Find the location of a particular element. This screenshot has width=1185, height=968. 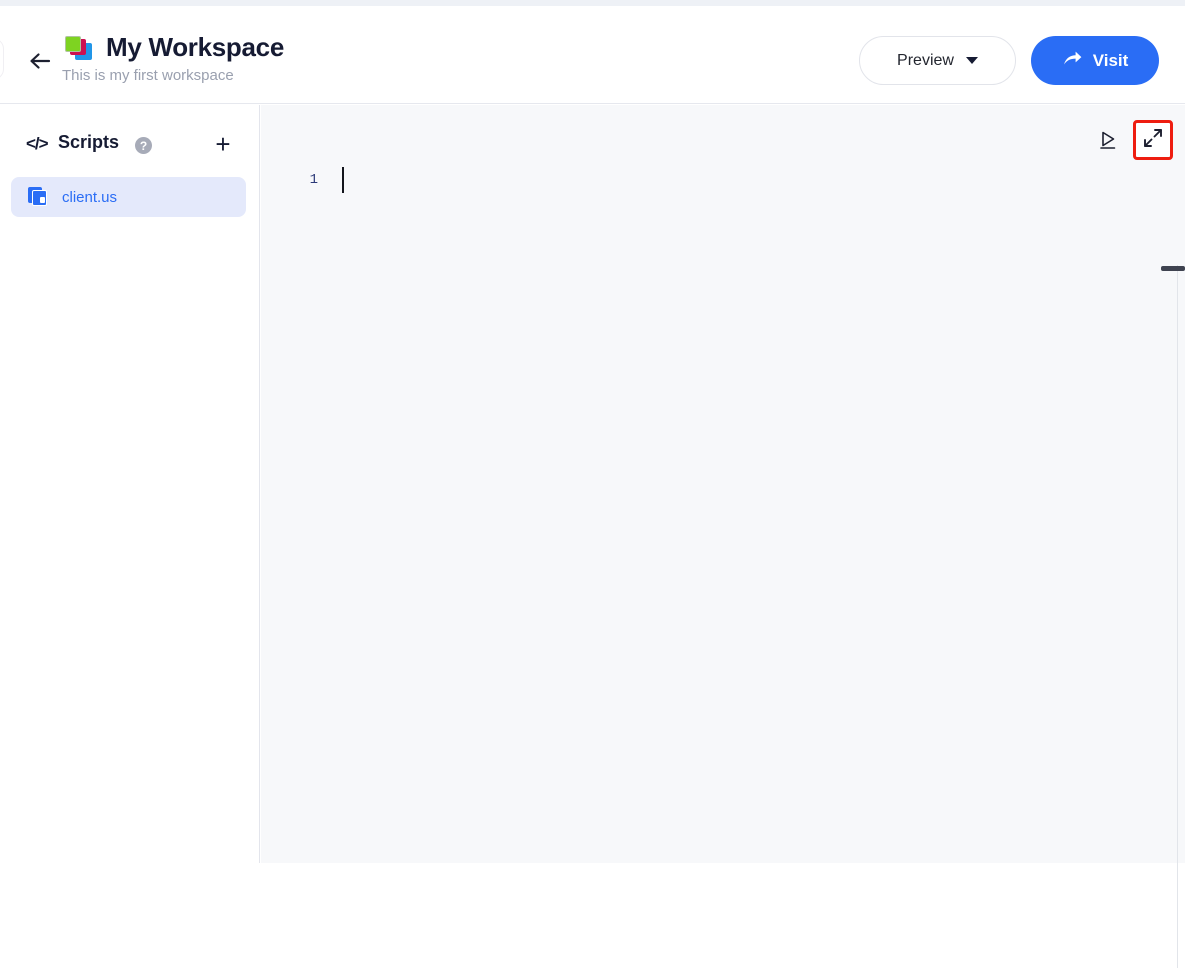

scripts-label: Scripts is located at coordinates (89, 142).